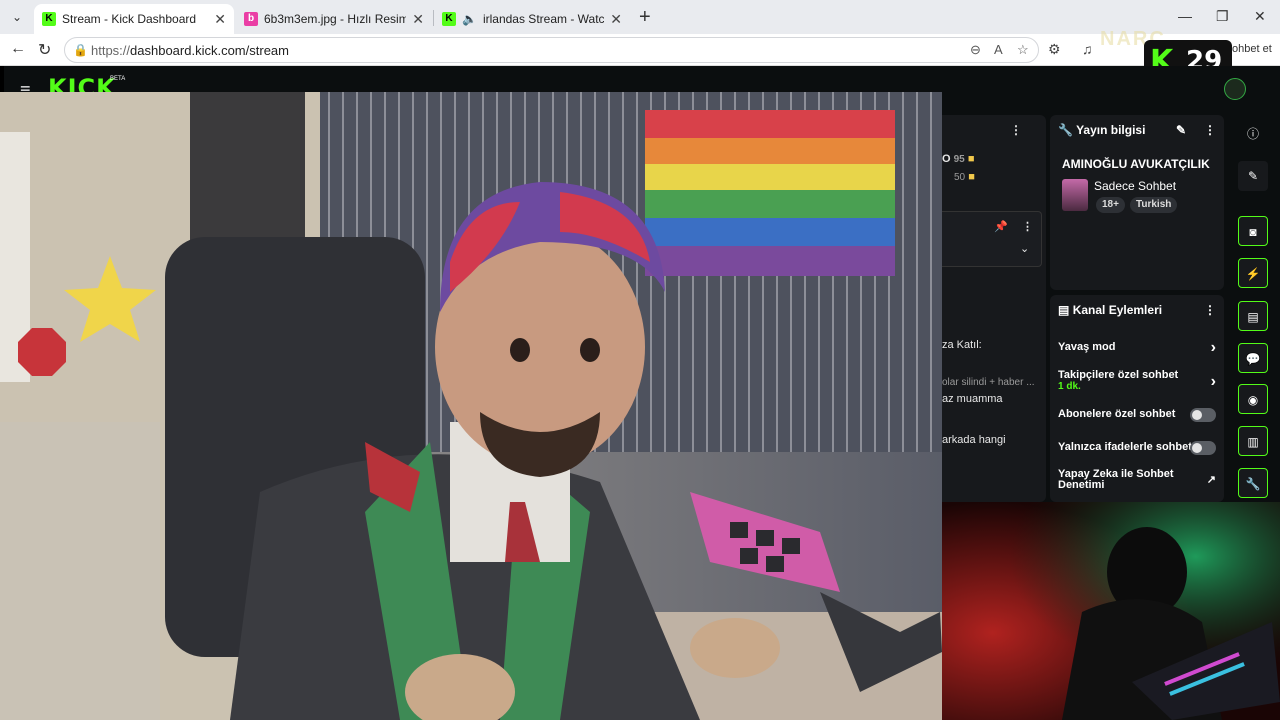 Image resolution: width=1280 pixels, height=720 pixels. I want to click on edit-pencil-icon: ✎, so click(1253, 176).